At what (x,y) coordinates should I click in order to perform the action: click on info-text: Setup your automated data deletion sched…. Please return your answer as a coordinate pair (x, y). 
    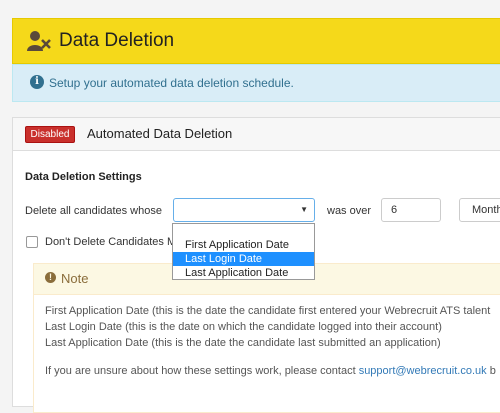
    Looking at the image, I should click on (171, 83).